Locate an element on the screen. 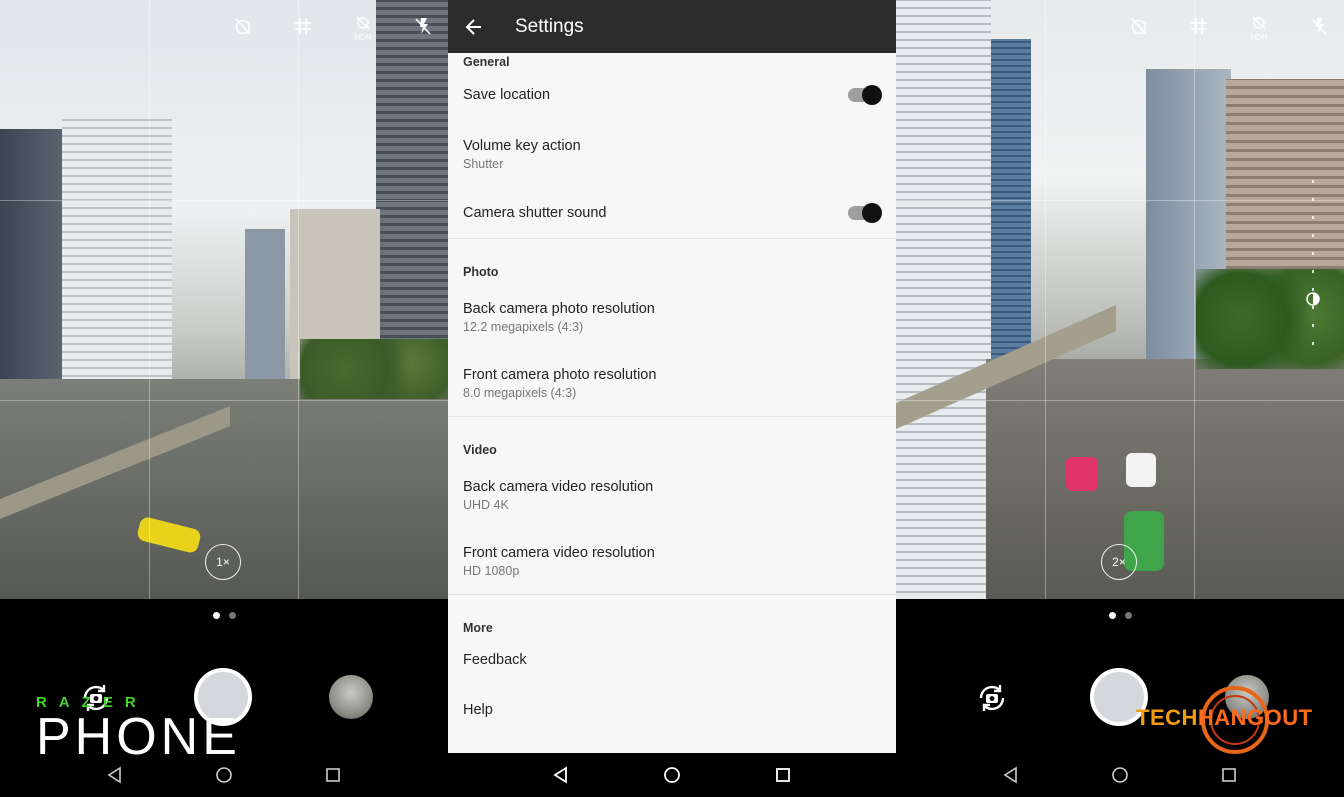 This screenshot has height=797, width=1344. section-more: More Feedback Help is located at coordinates (672, 670).